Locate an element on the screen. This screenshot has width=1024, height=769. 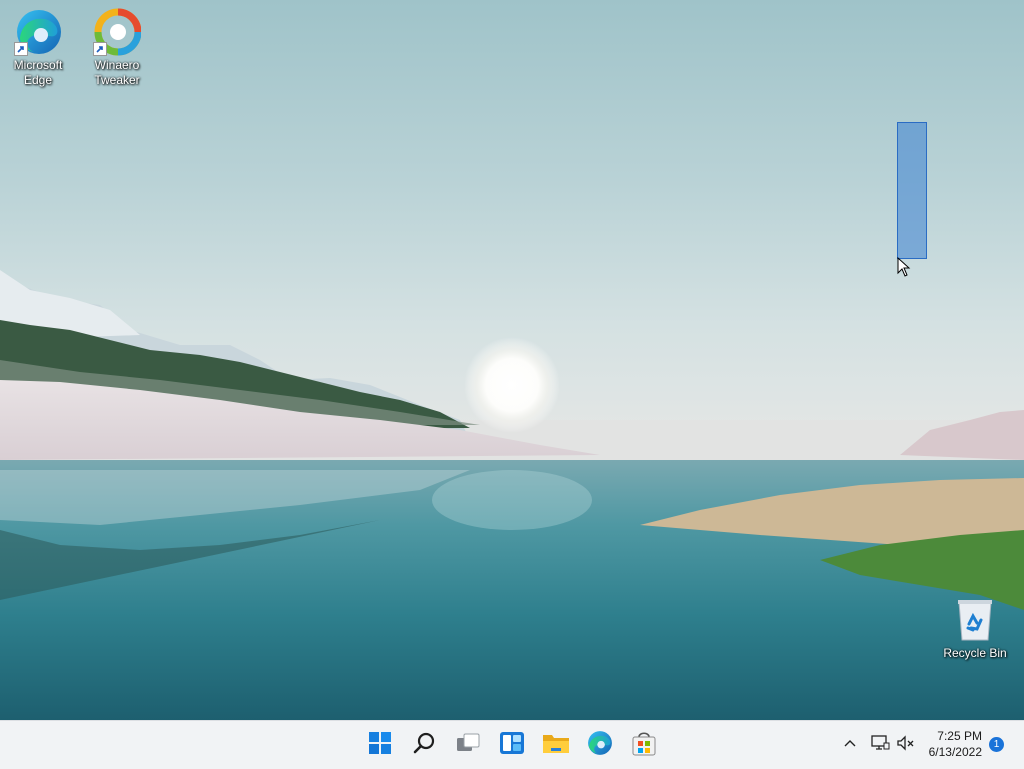
store-button is located at coordinates (644, 745).